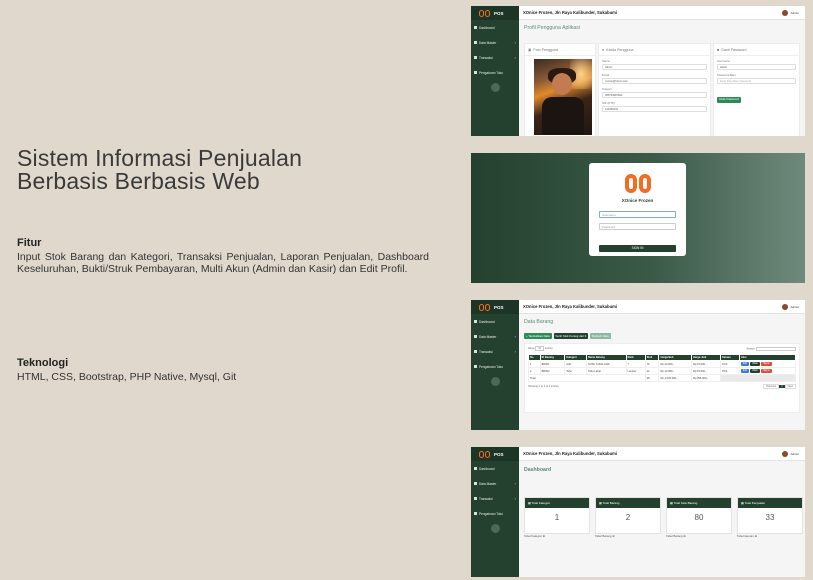 The image size is (813, 580). Describe the element at coordinates (534, 364) in the screenshot. I see `table-cell: 1` at that location.